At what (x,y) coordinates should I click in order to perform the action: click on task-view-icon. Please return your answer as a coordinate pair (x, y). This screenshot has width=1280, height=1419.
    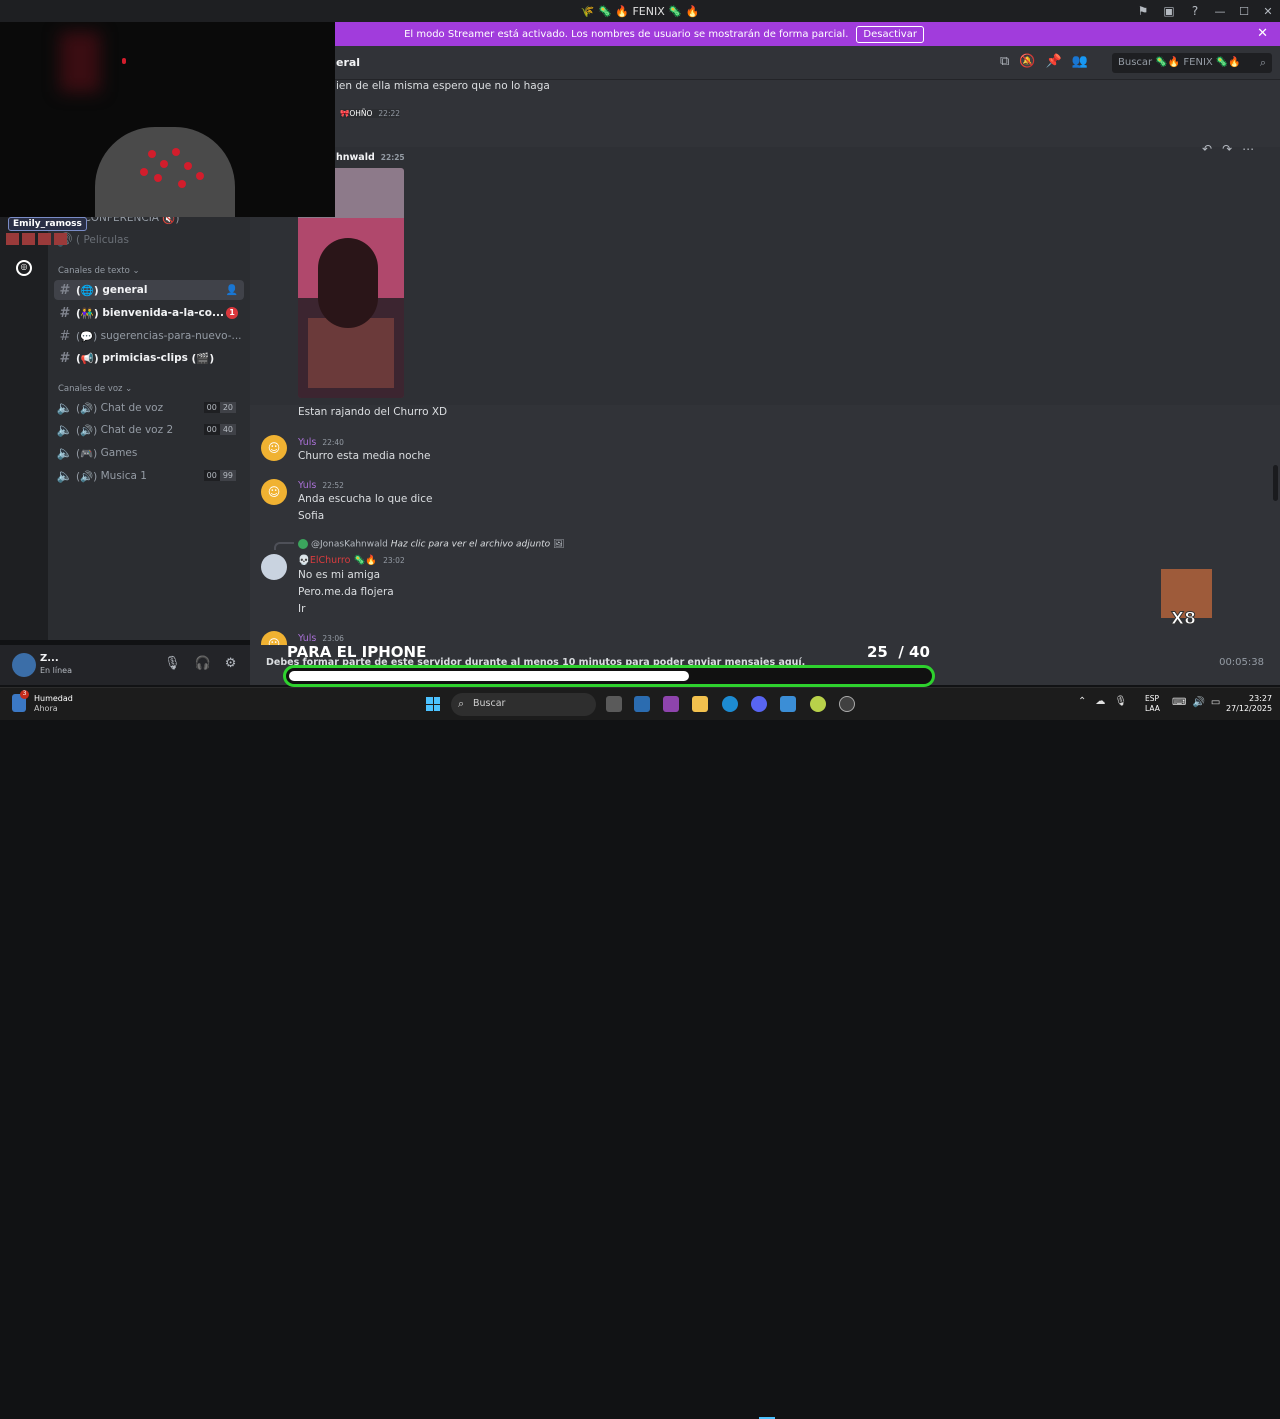
    Looking at the image, I should click on (614, 704).